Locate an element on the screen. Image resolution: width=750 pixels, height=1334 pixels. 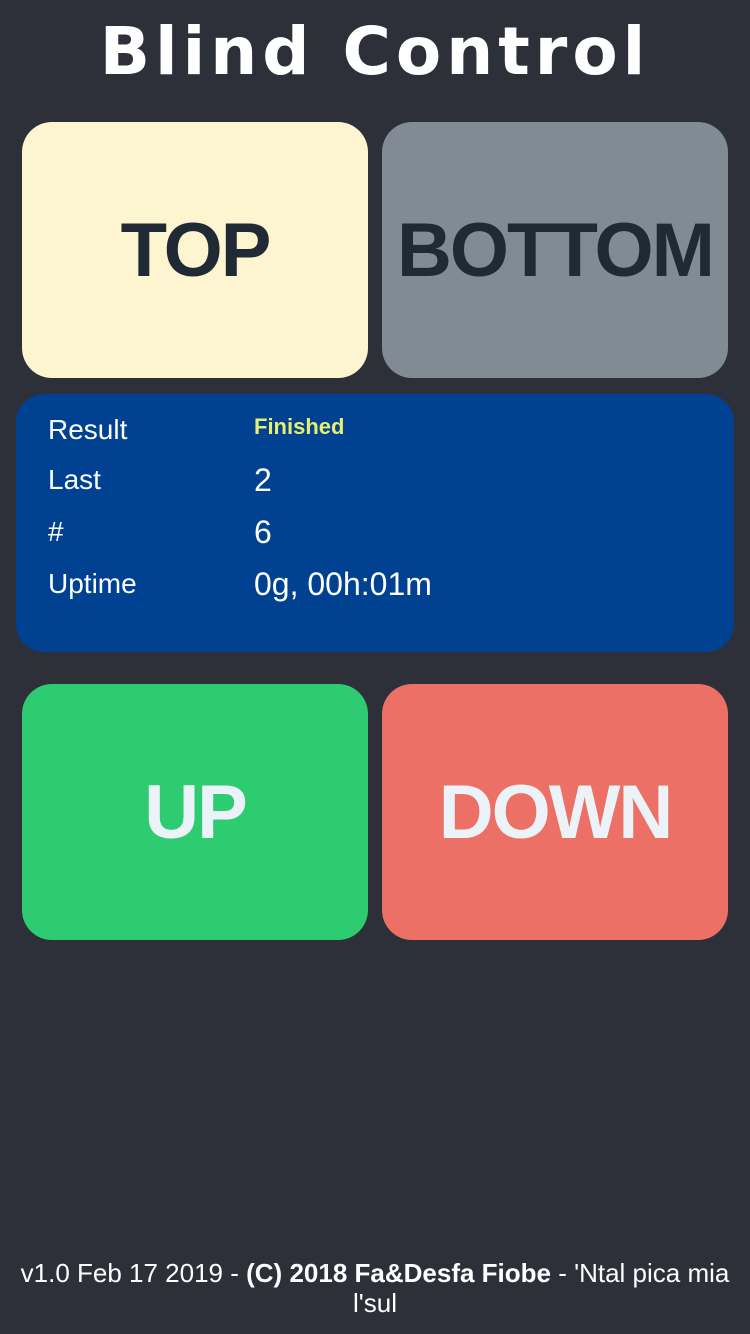
result-value: Finished is located at coordinates (299, 426).